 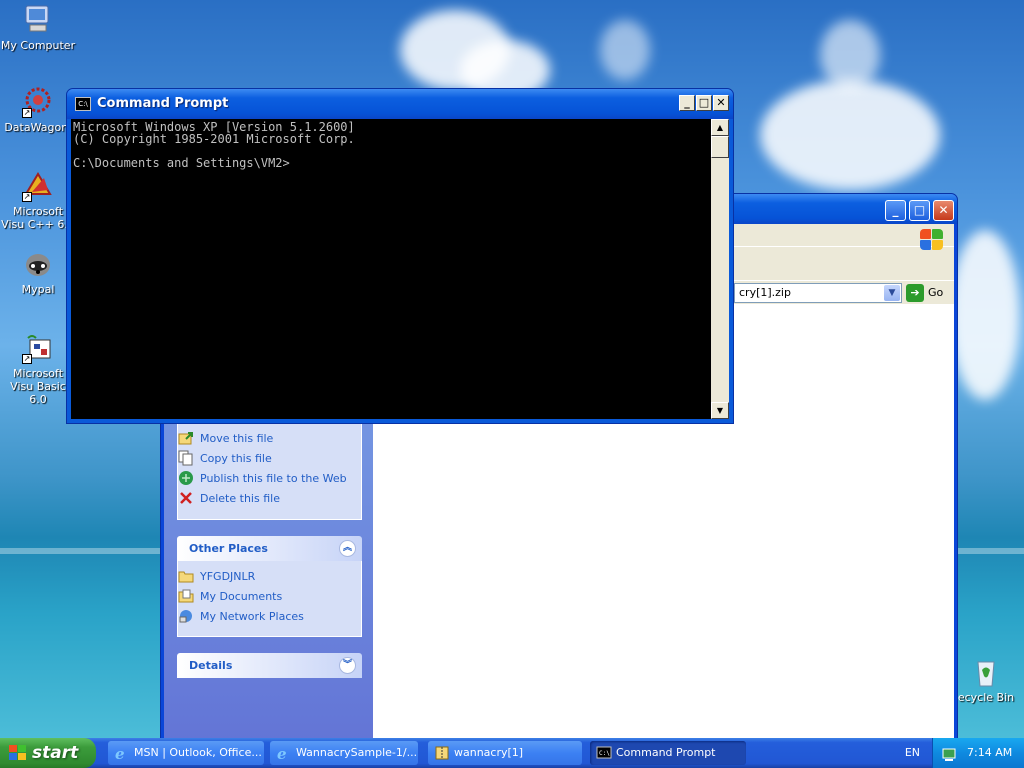 I want to click on computer-icon, so click(x=38, y=20).